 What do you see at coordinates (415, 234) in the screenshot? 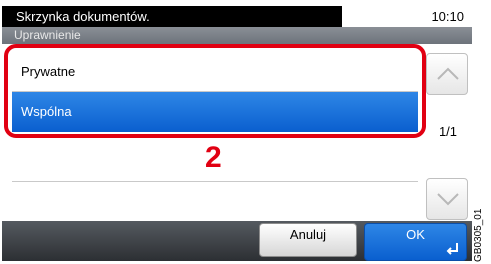
I see `ok-button-label: OK` at bounding box center [415, 234].